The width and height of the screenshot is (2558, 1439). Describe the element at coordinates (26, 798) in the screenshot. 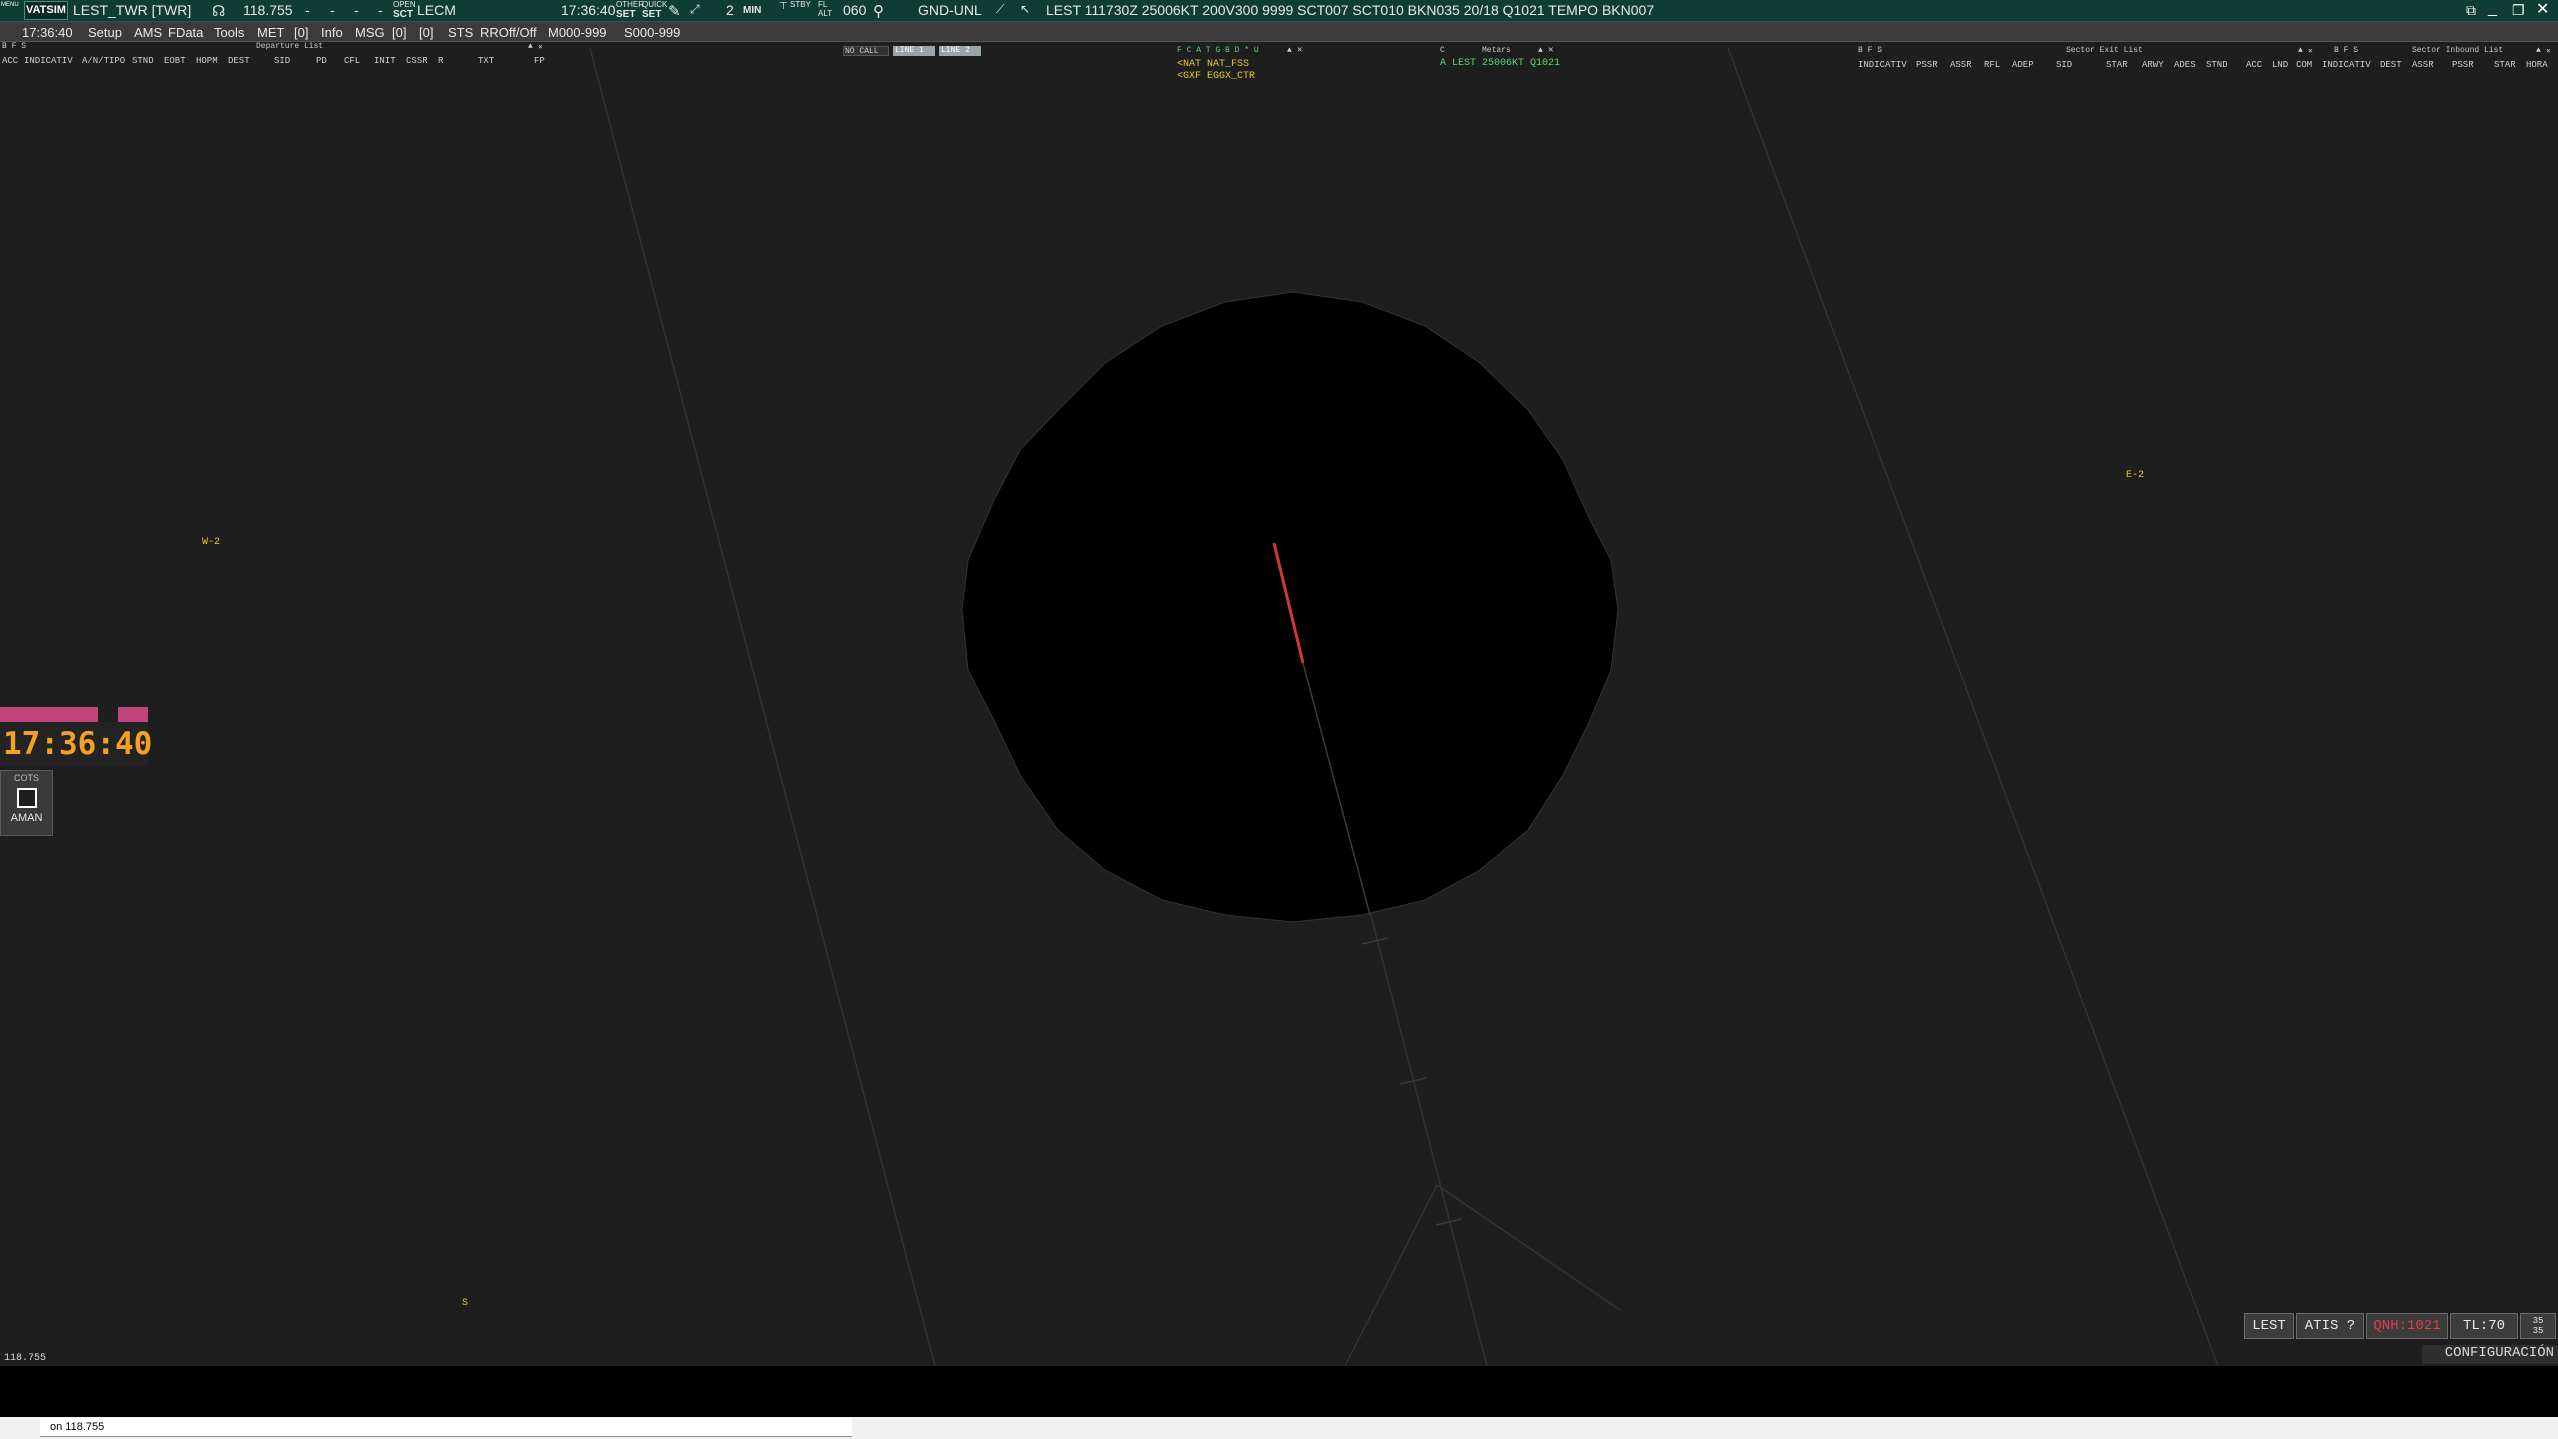

I see `aman-checkbox` at that location.